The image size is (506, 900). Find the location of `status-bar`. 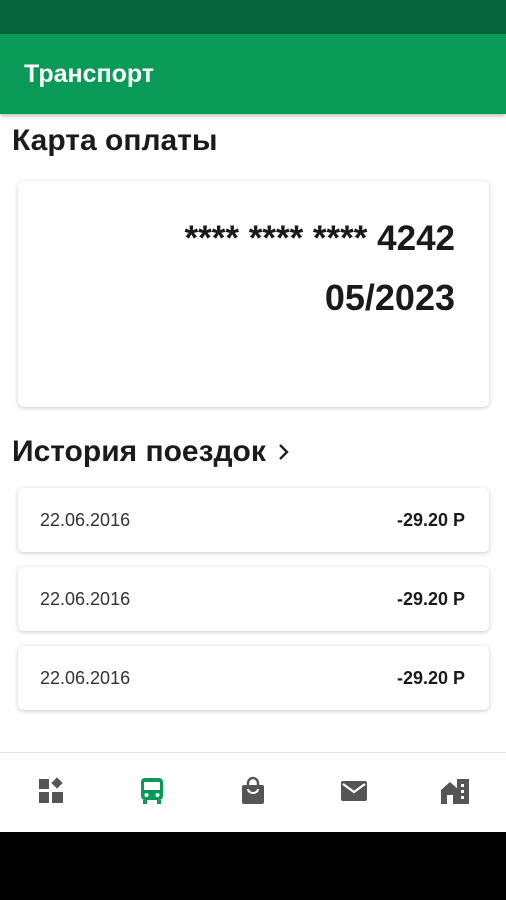

status-bar is located at coordinates (253, 17).